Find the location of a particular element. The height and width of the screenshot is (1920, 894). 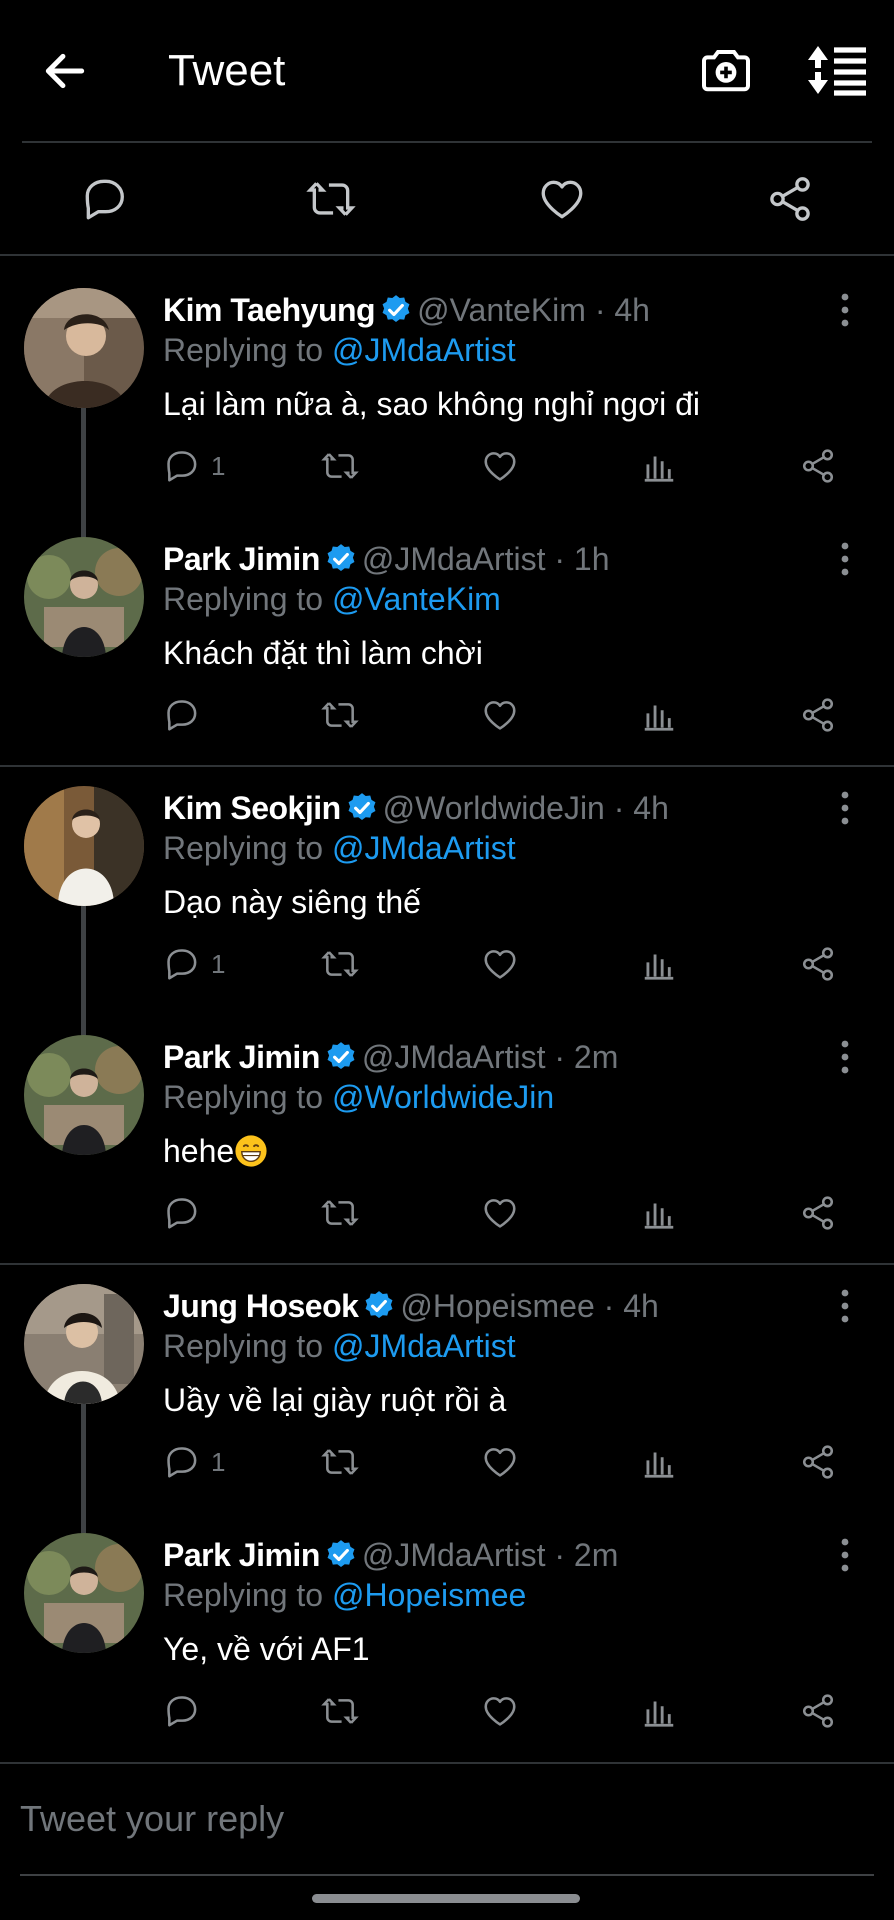

reply-input: Tweet your reply is located at coordinates (152, 1819).